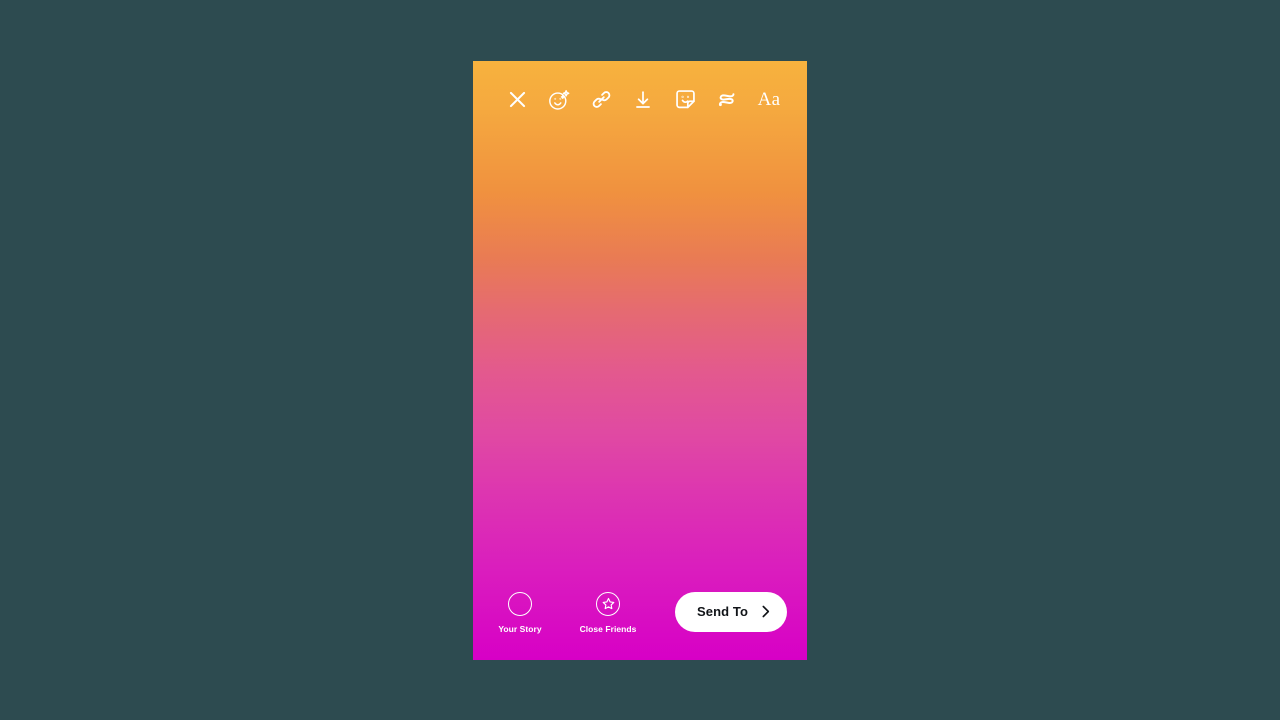 This screenshot has width=1280, height=720. I want to click on close-button, so click(517, 100).